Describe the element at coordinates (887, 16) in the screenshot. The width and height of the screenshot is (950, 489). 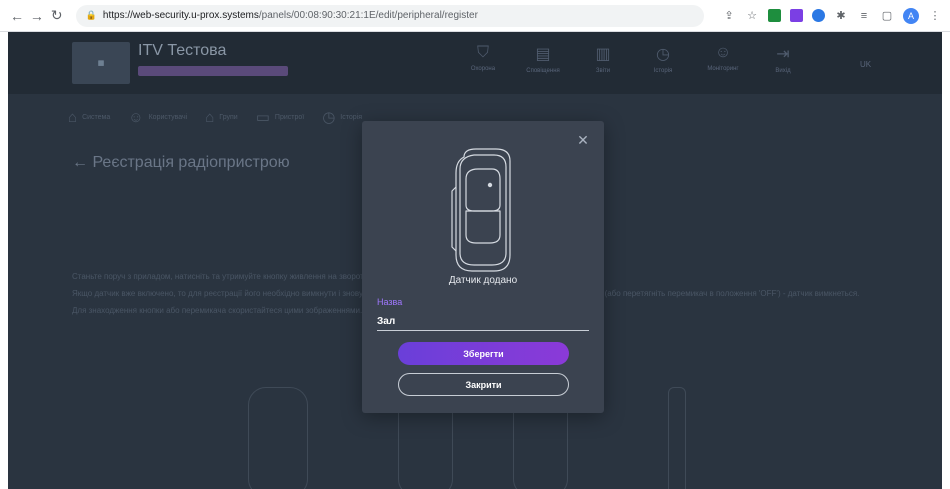
I see `side-panel-icon: ▢` at that location.